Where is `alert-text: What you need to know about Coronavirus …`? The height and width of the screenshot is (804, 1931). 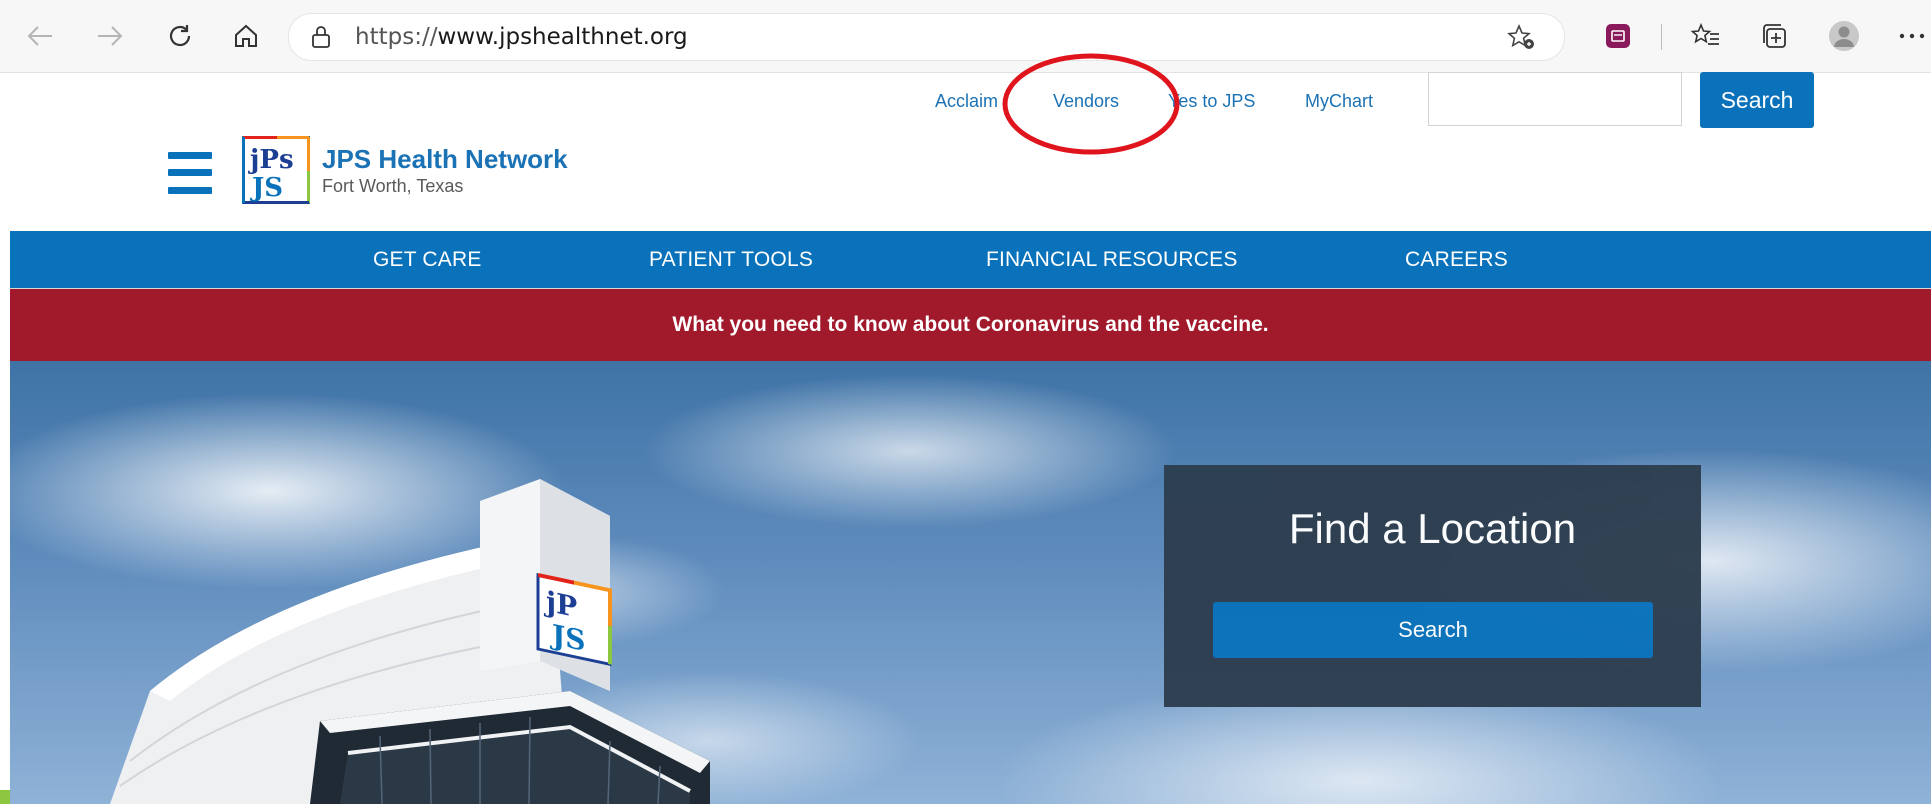
alert-text: What you need to know about Coronavirus … is located at coordinates (970, 325).